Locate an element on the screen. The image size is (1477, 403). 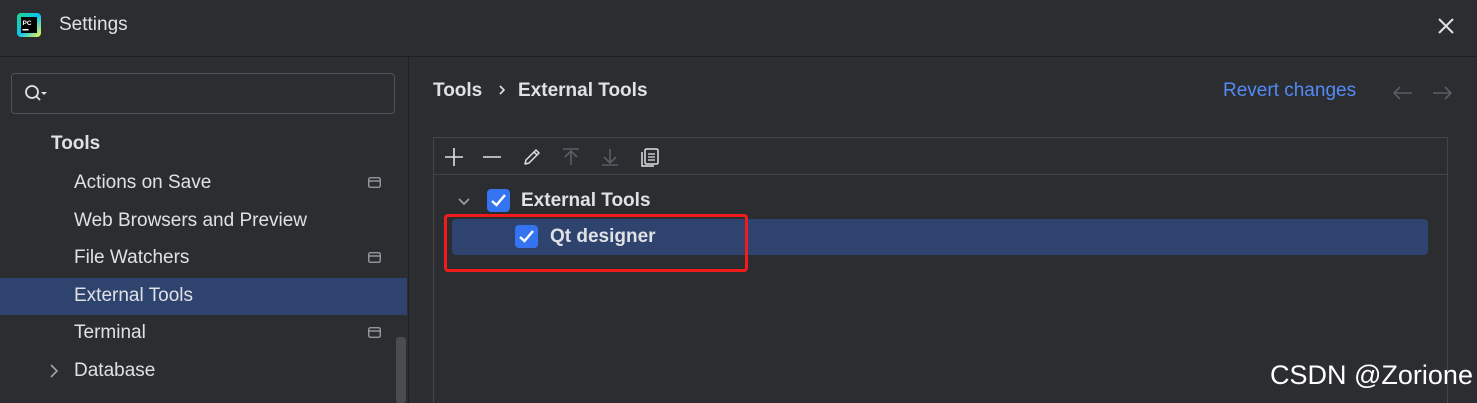
search-box is located at coordinates (203, 93).